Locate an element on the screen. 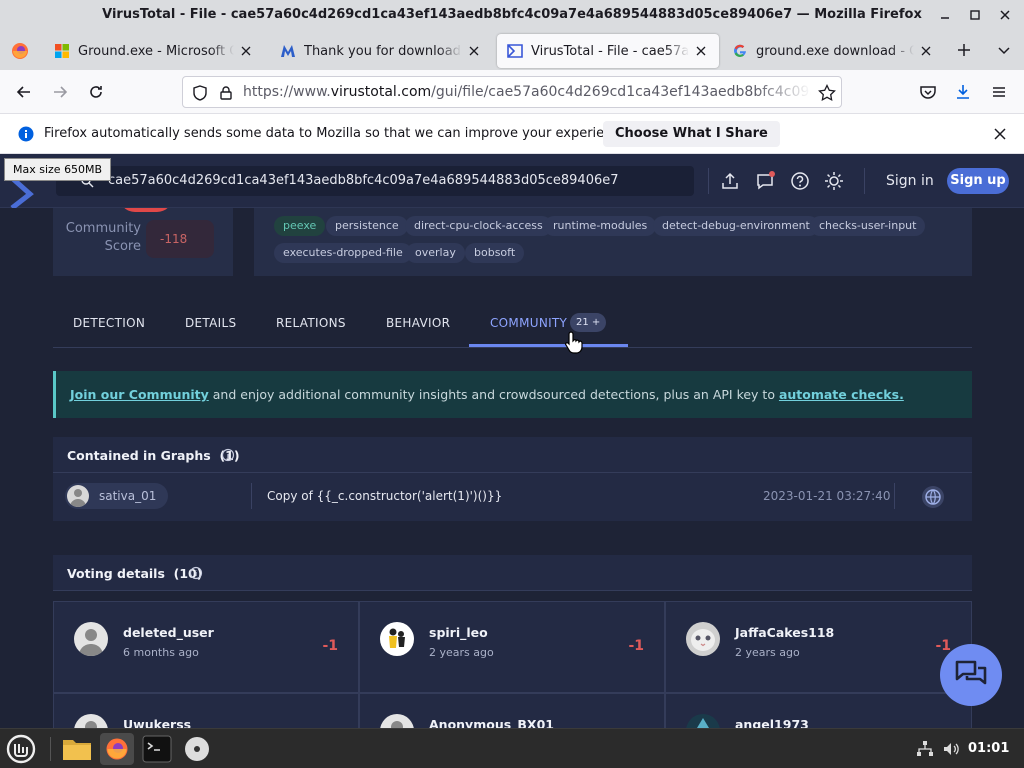  help-icon is located at coordinates (800, 181).